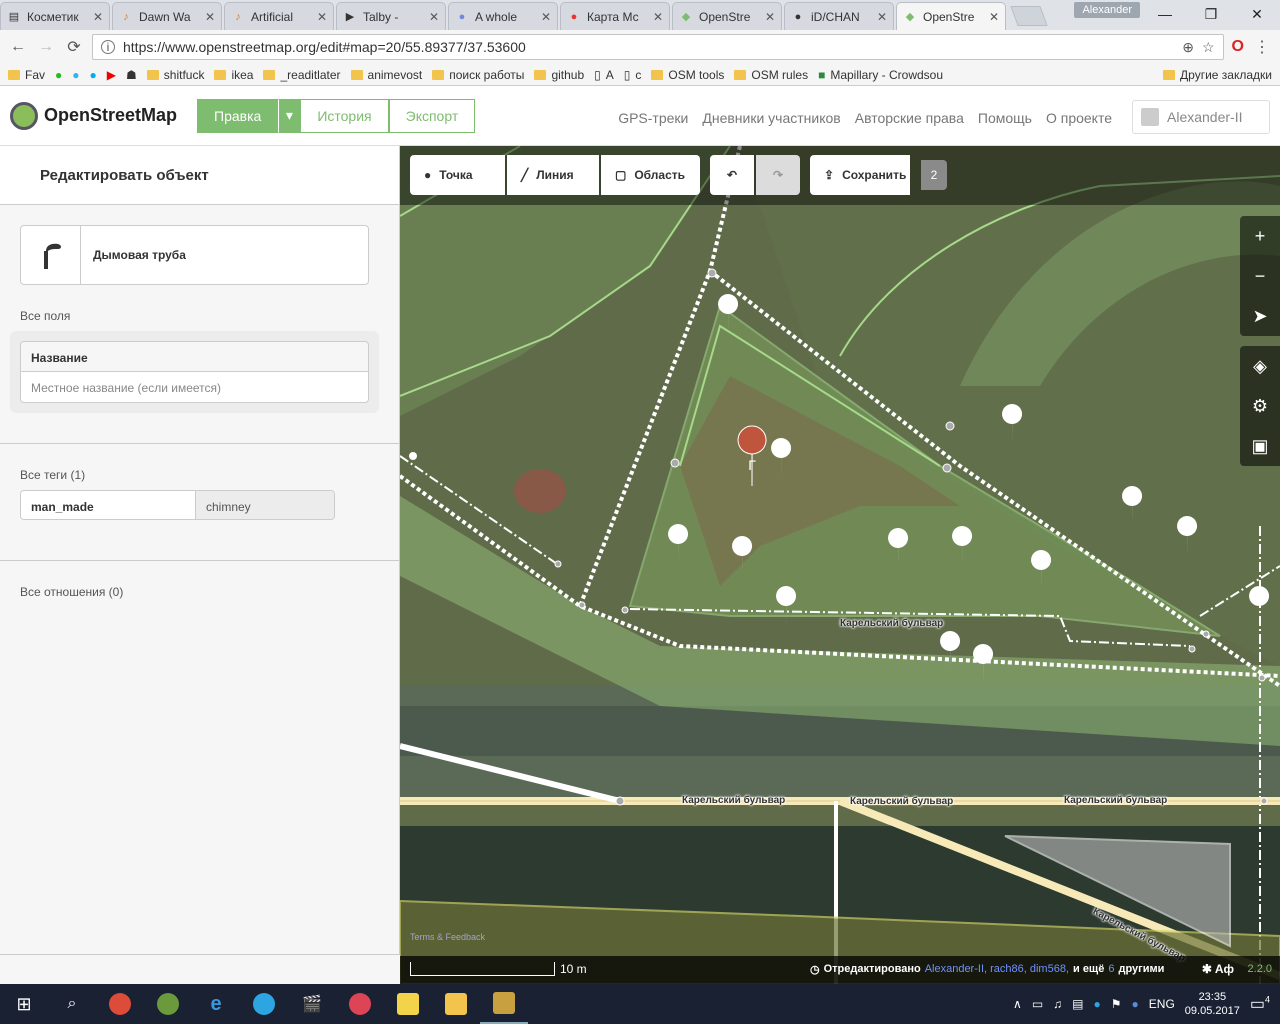  Describe the element at coordinates (264, 1004) in the screenshot. I see `telegram-taskbar-item` at that location.